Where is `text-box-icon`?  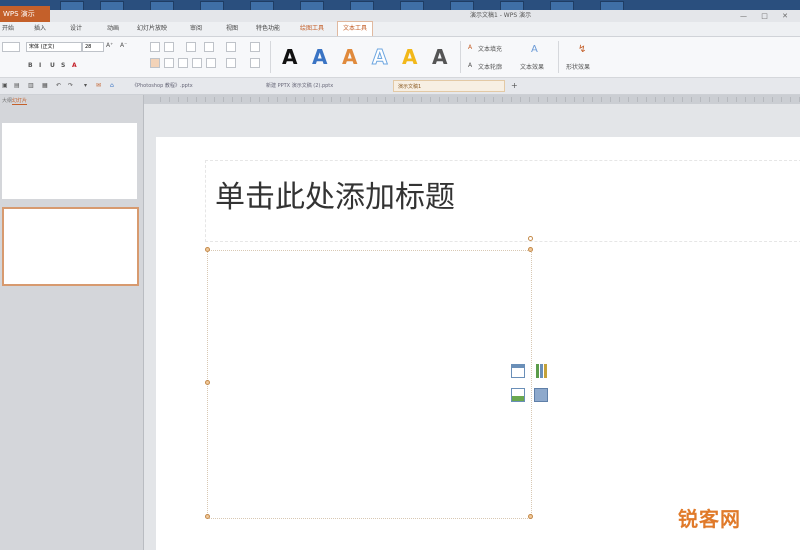 text-box-icon is located at coordinates (231, 63).